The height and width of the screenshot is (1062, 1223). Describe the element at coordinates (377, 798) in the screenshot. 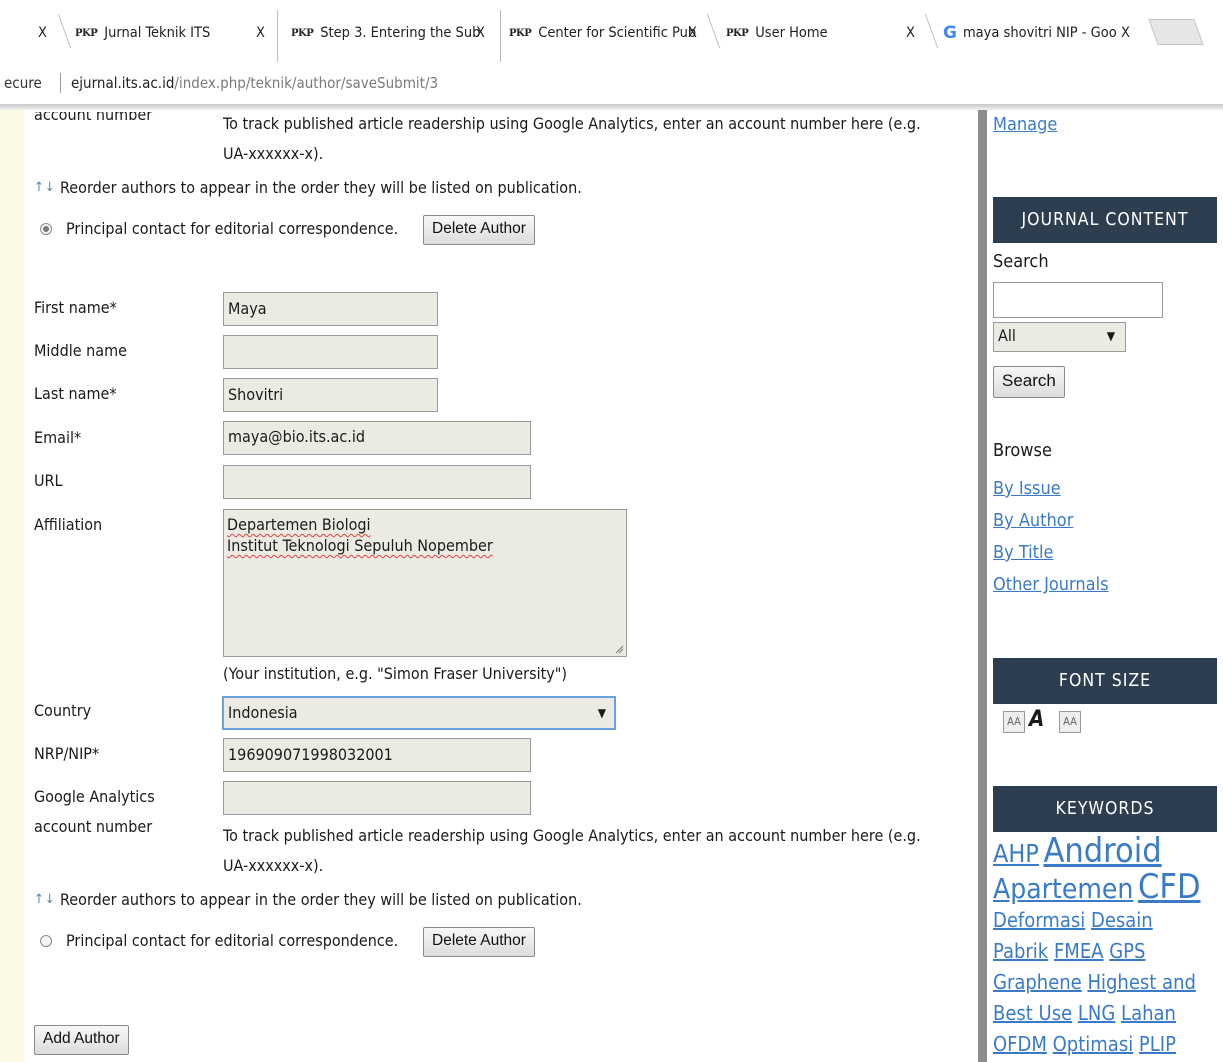

I see `ga-account-field` at that location.